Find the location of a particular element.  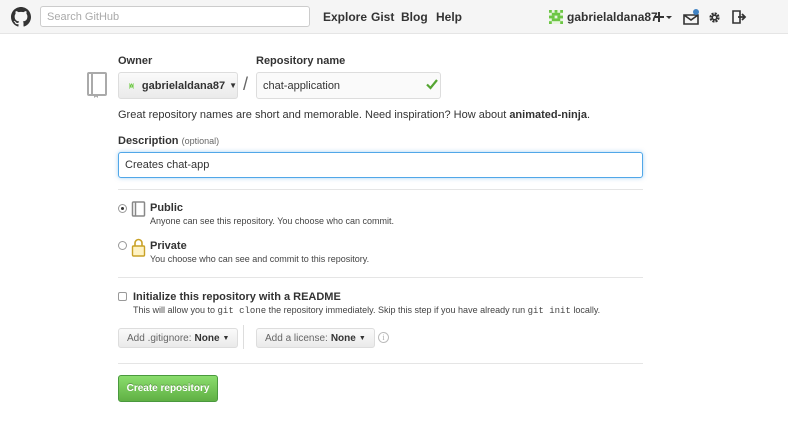

description-input is located at coordinates (380, 165).